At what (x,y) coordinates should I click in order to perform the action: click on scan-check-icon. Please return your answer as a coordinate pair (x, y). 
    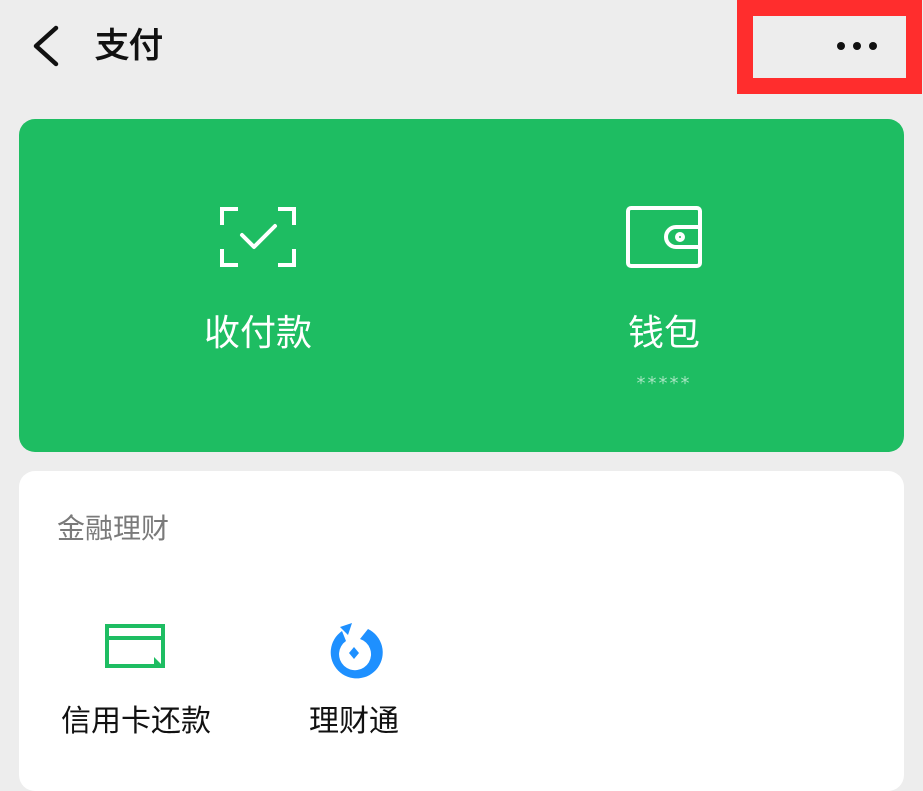
    Looking at the image, I should click on (258, 237).